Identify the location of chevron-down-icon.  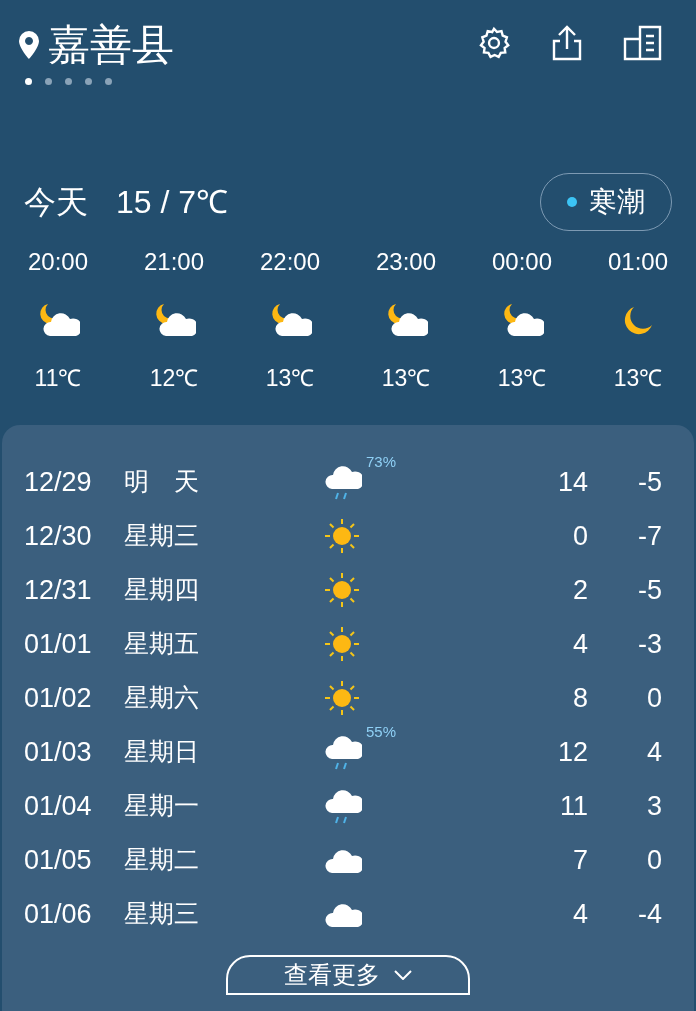
(403, 975).